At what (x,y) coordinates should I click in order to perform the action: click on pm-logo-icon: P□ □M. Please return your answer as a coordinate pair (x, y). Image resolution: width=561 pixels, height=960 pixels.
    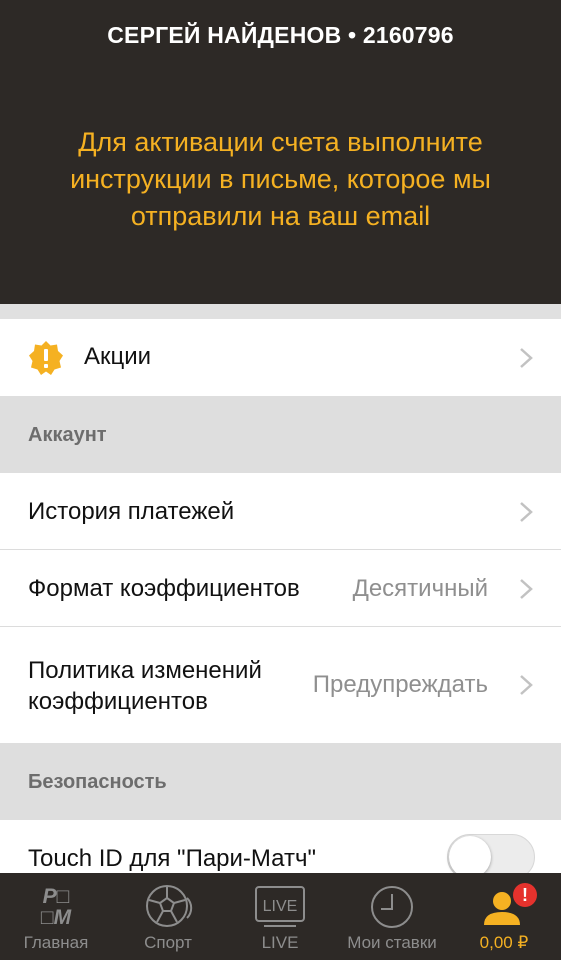
    Looking at the image, I should click on (56, 906).